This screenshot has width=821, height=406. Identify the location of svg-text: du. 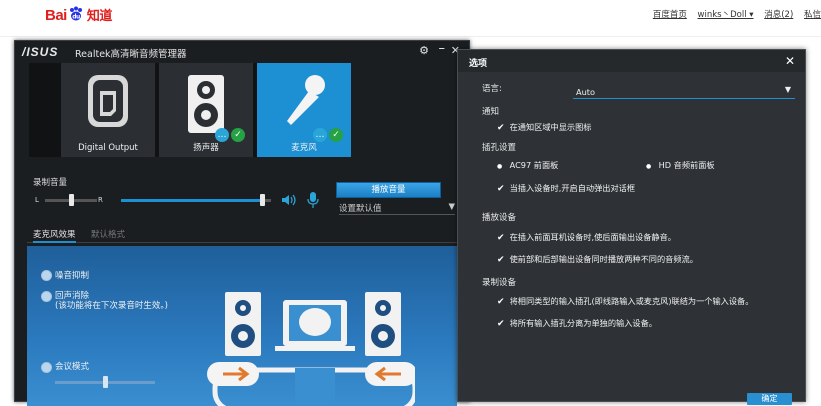
(76, 17).